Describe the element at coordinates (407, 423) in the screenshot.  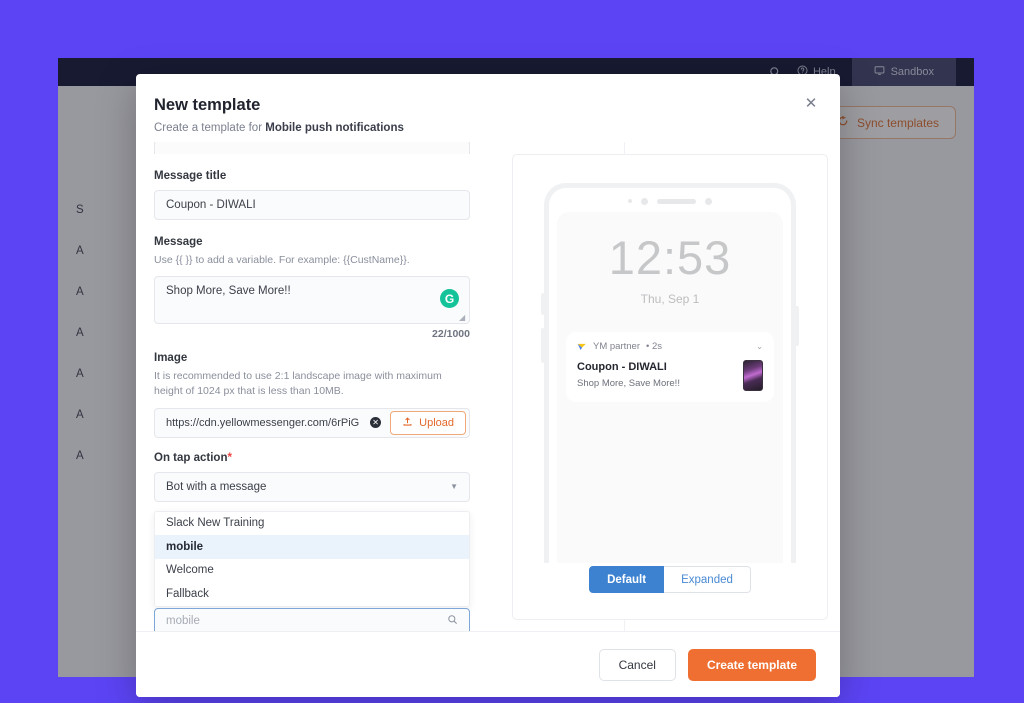
I see `upload-icon` at that location.